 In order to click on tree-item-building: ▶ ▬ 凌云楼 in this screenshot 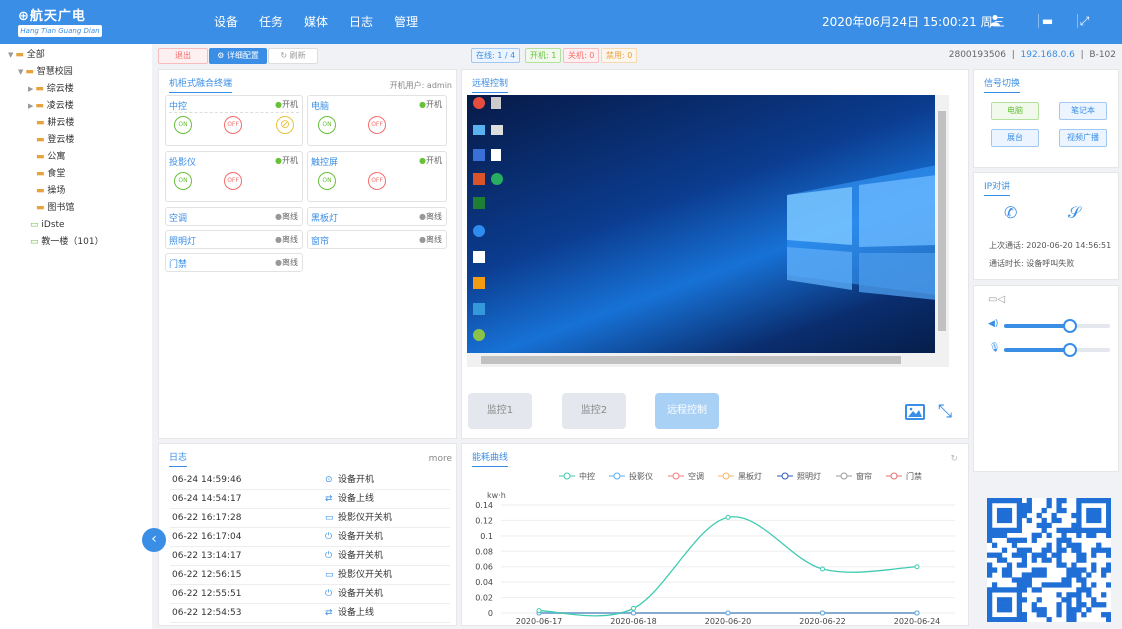, I will do `click(51, 106)`.